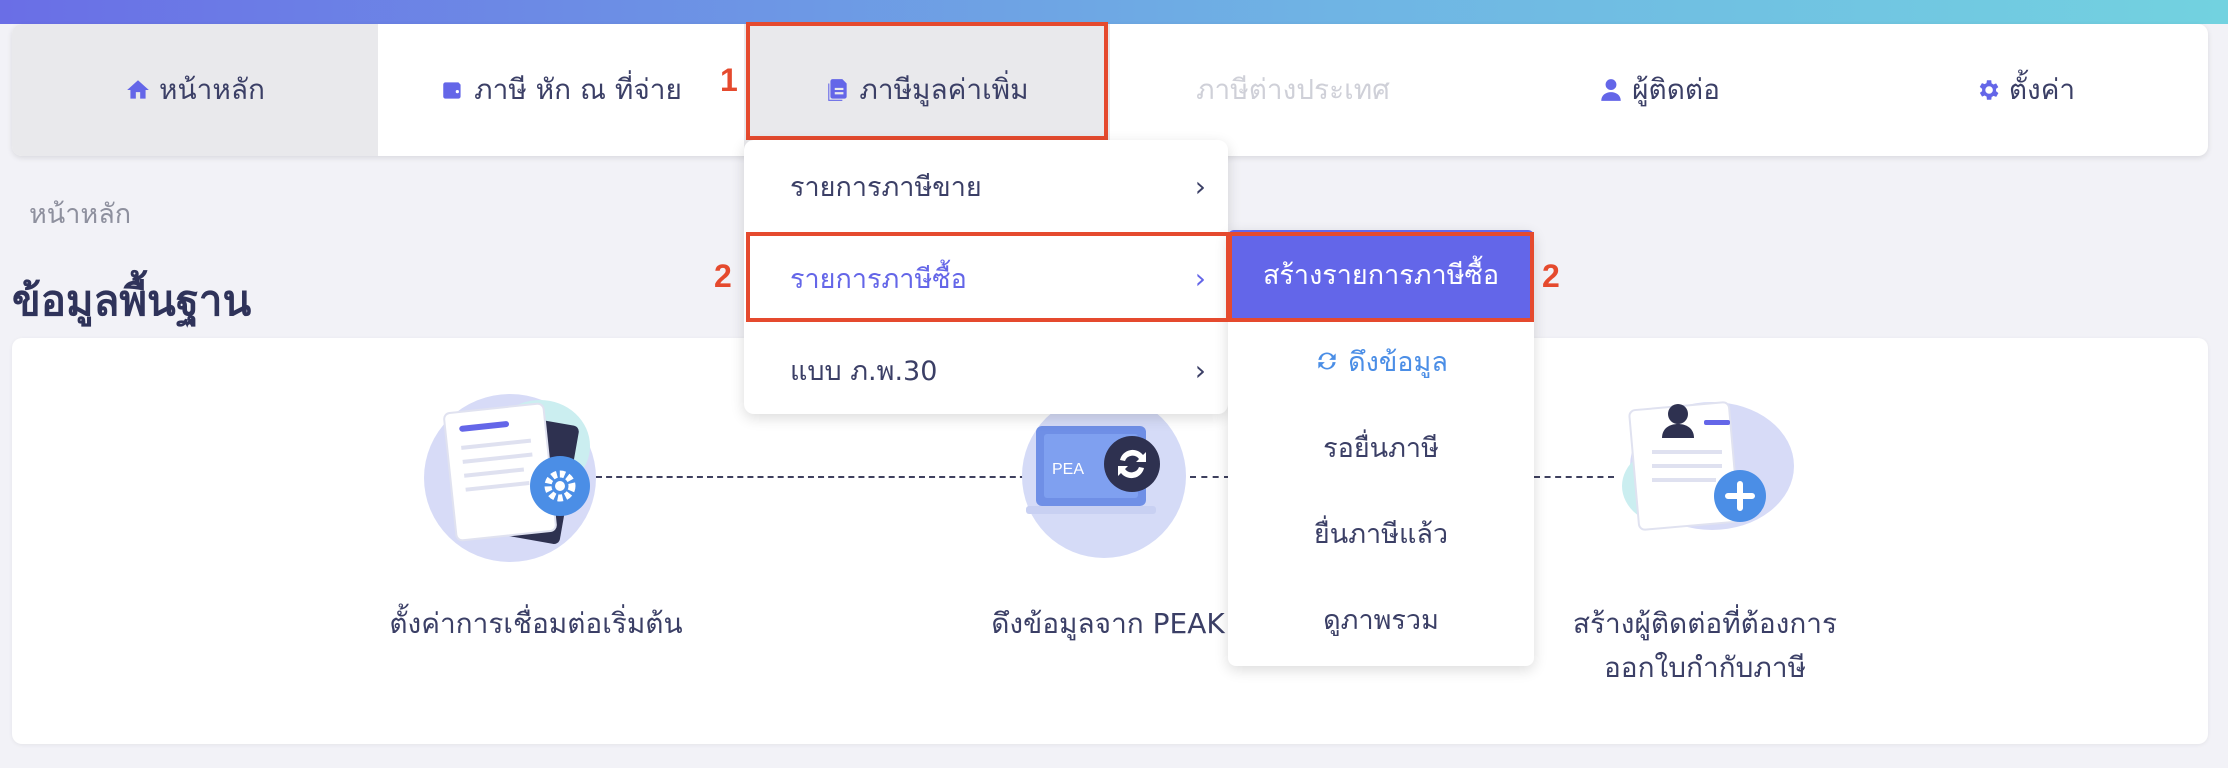 The height and width of the screenshot is (768, 2228). I want to click on submenu-item-fetch-data: ดึงข้อมูล, so click(1381, 361).